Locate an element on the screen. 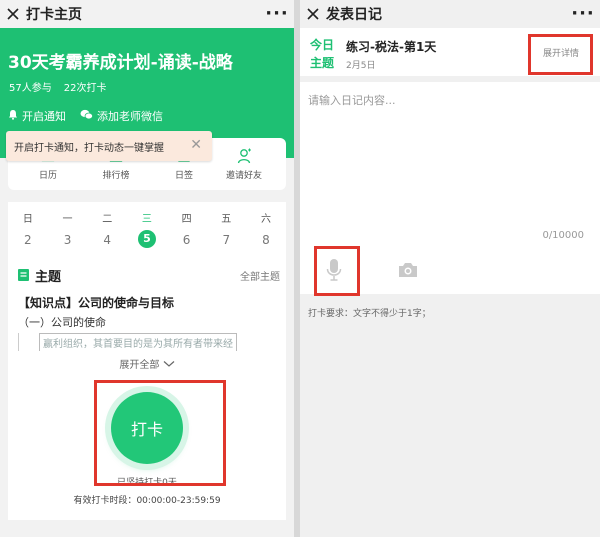  topic-subtitle: （一）公司的使命 is located at coordinates (62, 322).